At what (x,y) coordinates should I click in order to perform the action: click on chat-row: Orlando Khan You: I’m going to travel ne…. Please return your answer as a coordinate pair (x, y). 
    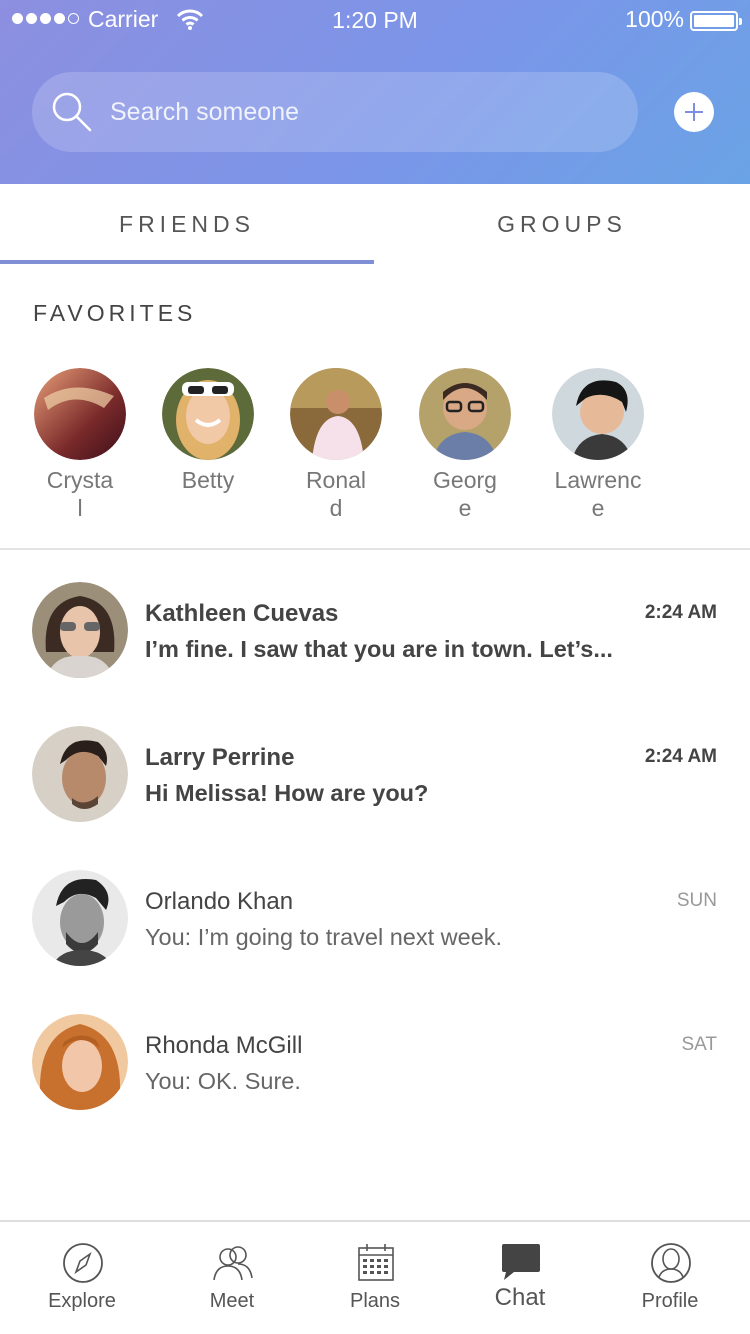
    Looking at the image, I should click on (375, 942).